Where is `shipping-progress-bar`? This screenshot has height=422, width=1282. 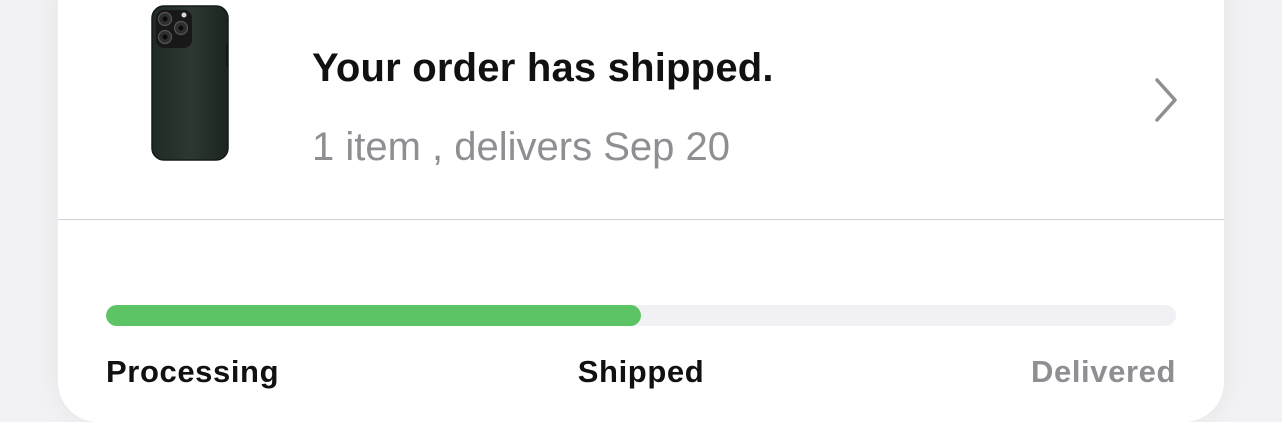 shipping-progress-bar is located at coordinates (641, 315).